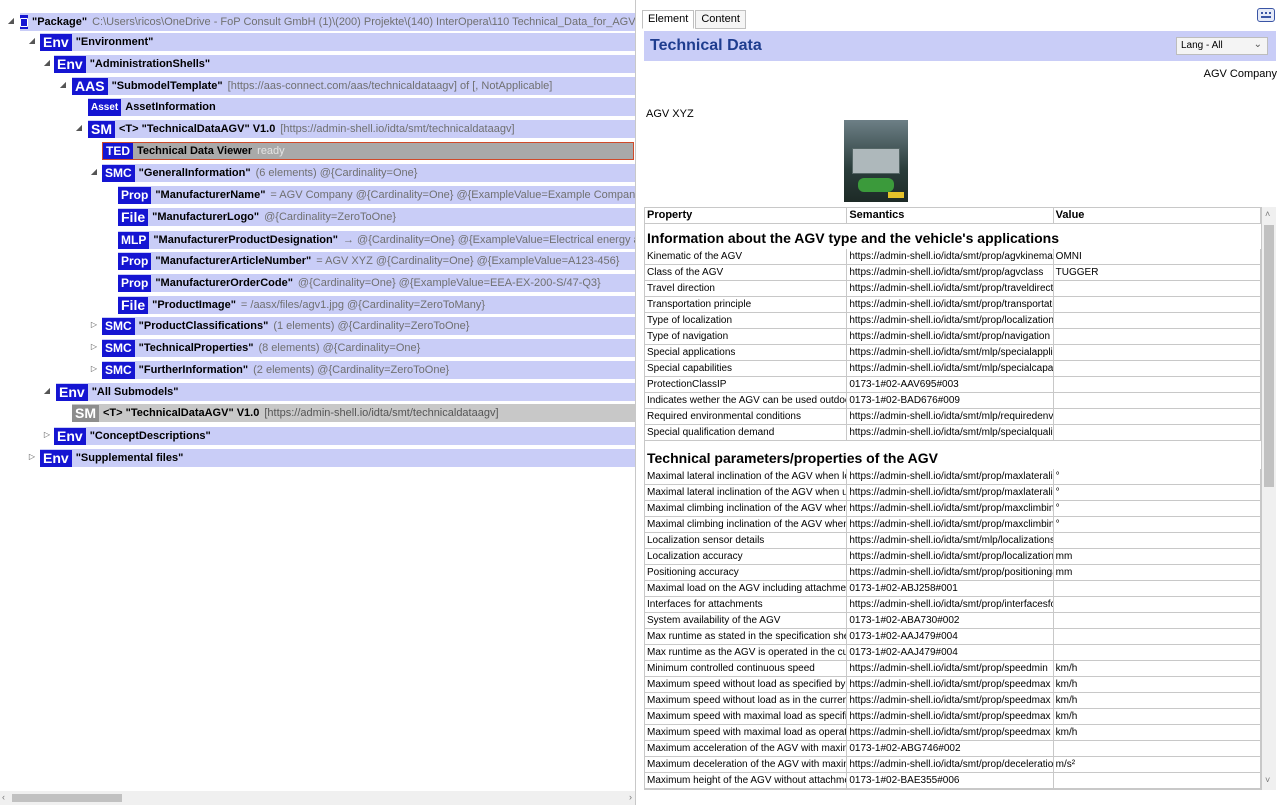 Image resolution: width=1285 pixels, height=805 pixels. I want to click on tab-element: Element, so click(668, 19).